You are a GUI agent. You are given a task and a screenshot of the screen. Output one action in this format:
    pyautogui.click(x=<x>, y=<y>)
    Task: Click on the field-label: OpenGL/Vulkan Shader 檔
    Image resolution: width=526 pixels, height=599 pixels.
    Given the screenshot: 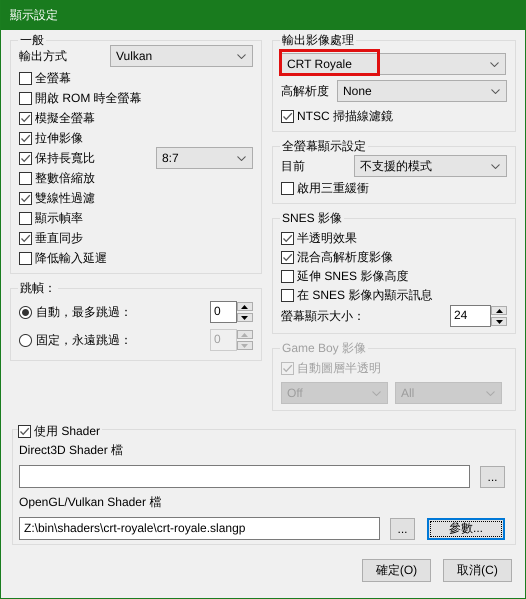 What is the action you would take?
    pyautogui.click(x=90, y=502)
    